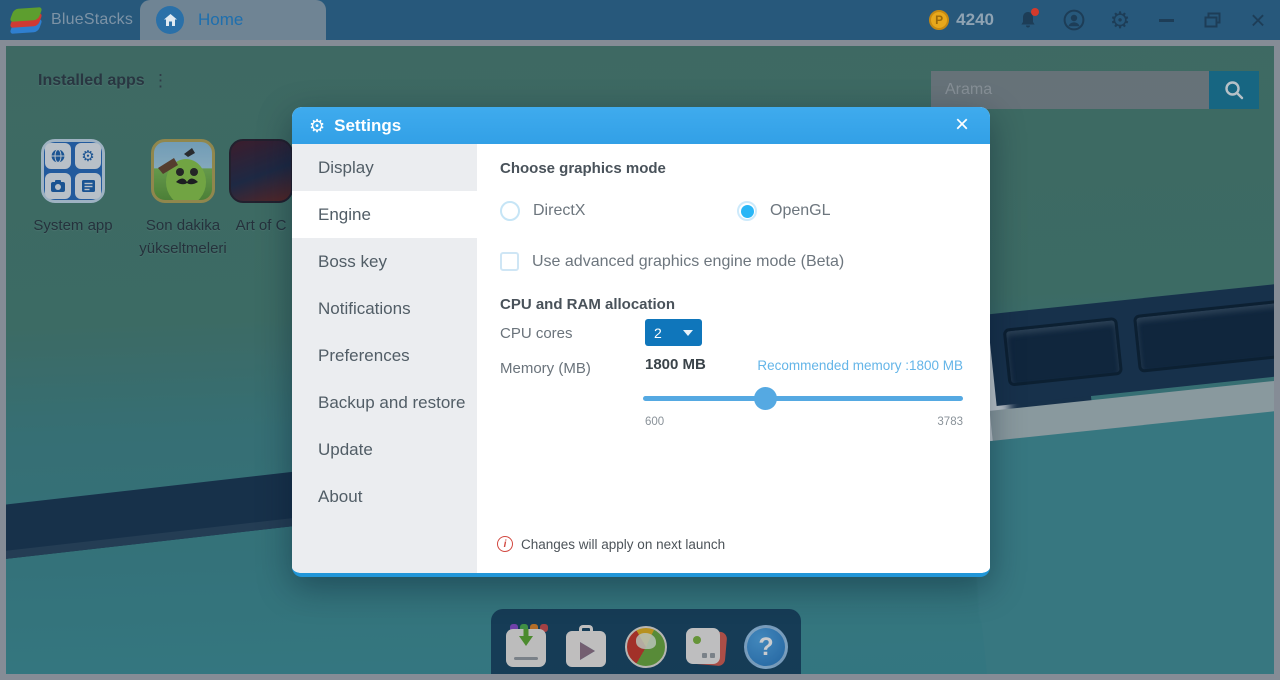 The width and height of the screenshot is (1280, 680). What do you see at coordinates (860, 365) in the screenshot?
I see `recommended-memory-text: Recommended memory :1800 MB` at bounding box center [860, 365].